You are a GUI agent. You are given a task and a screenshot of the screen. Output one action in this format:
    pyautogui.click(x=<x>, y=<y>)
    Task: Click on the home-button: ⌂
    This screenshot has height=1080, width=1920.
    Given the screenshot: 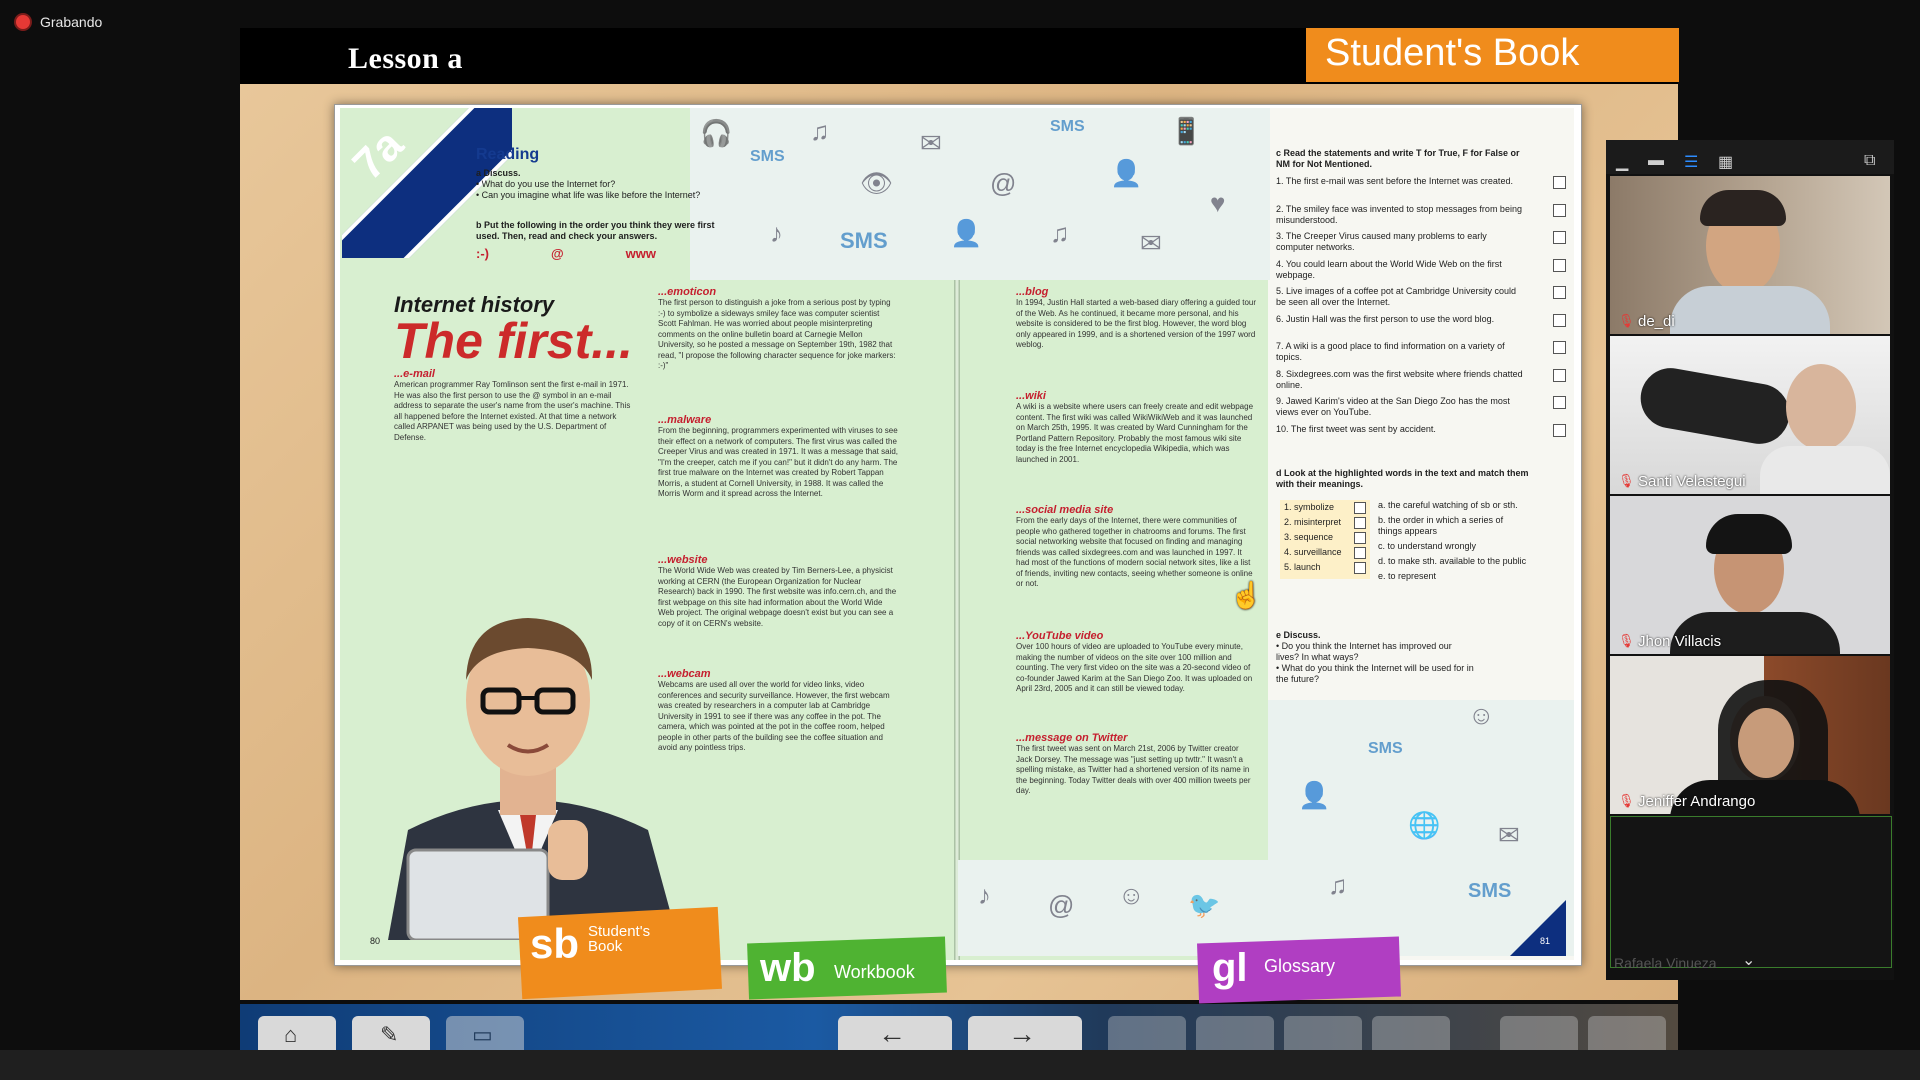 What is the action you would take?
    pyautogui.click(x=297, y=1034)
    